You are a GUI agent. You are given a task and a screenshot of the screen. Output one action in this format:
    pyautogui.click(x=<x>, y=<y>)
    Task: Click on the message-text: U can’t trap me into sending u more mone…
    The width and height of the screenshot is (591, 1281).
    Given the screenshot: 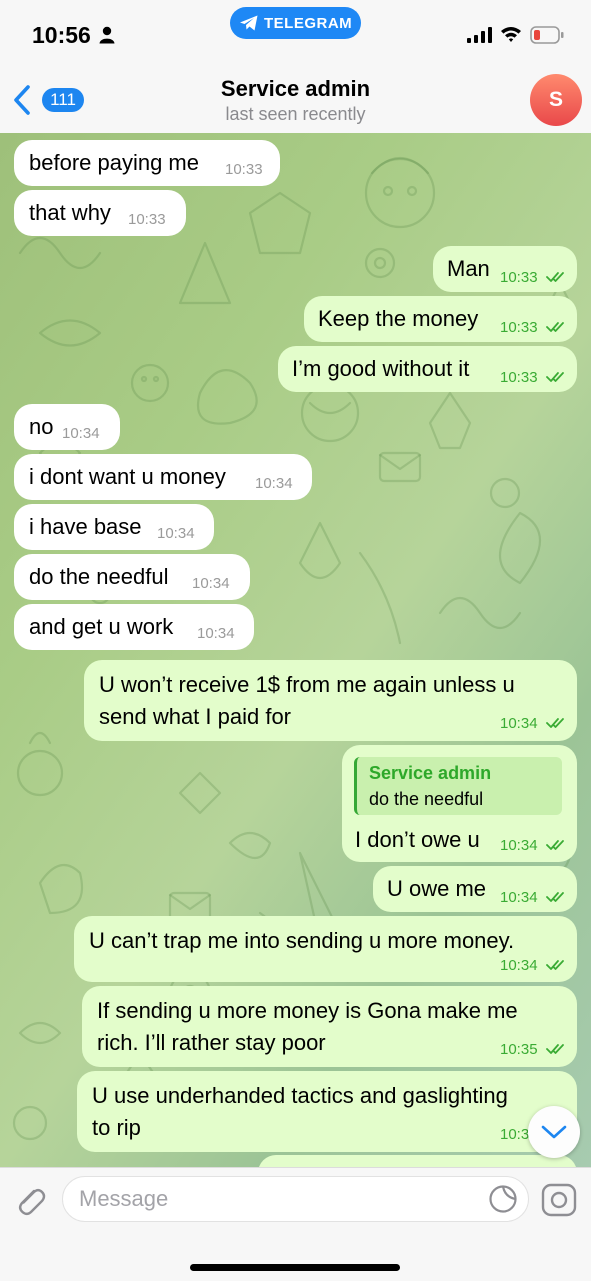 What is the action you would take?
    pyautogui.click(x=302, y=940)
    